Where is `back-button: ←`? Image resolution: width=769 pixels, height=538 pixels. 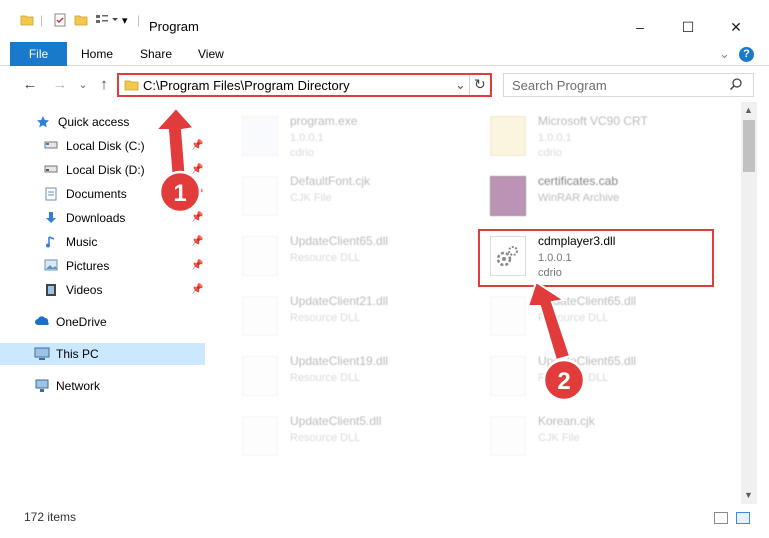
back-button: ← is located at coordinates (30, 84).